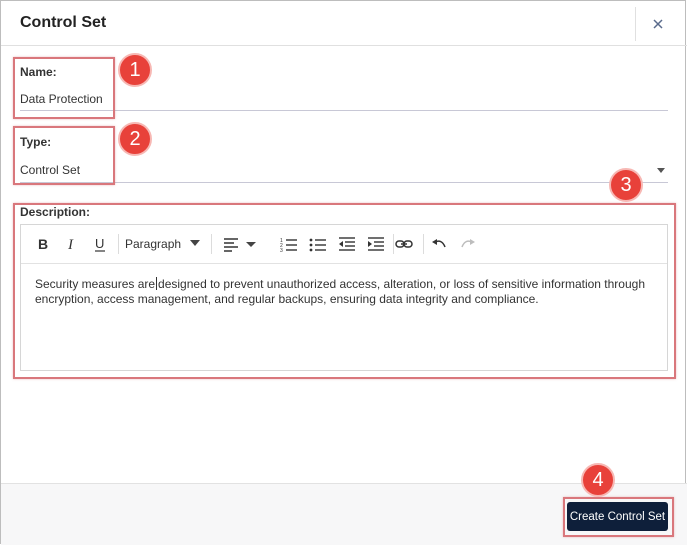 The image size is (688, 546). Describe the element at coordinates (135, 70) in the screenshot. I see `annotation-badge-1: 1` at that location.